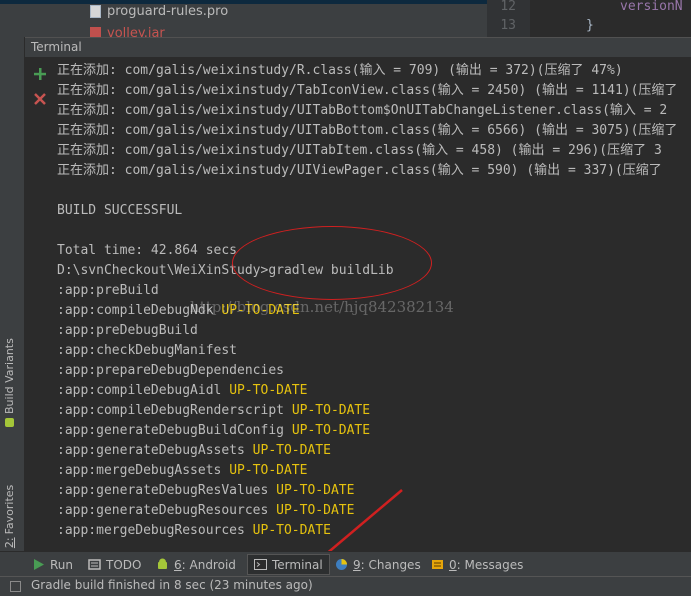 The image size is (691, 596). I want to click on terminal-line-text: :app:checkDebugManifest, so click(147, 350).